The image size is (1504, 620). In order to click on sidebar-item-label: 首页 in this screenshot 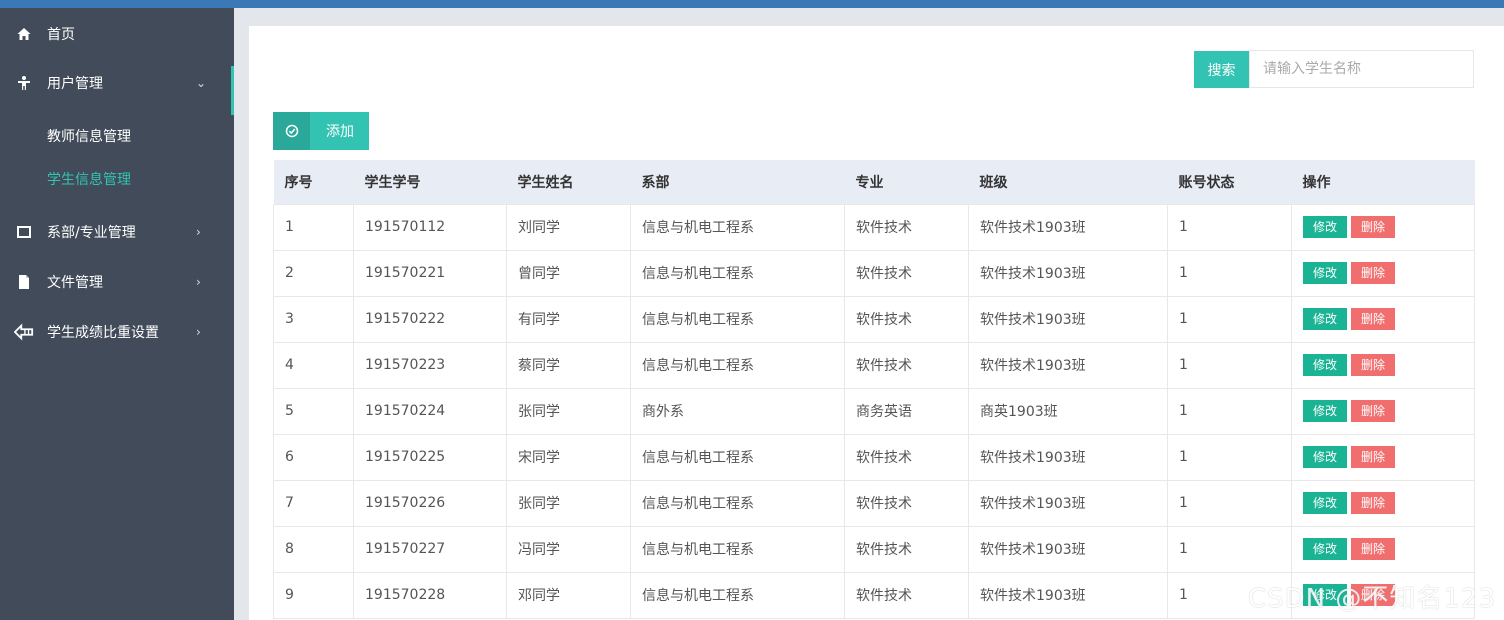, I will do `click(61, 35)`.